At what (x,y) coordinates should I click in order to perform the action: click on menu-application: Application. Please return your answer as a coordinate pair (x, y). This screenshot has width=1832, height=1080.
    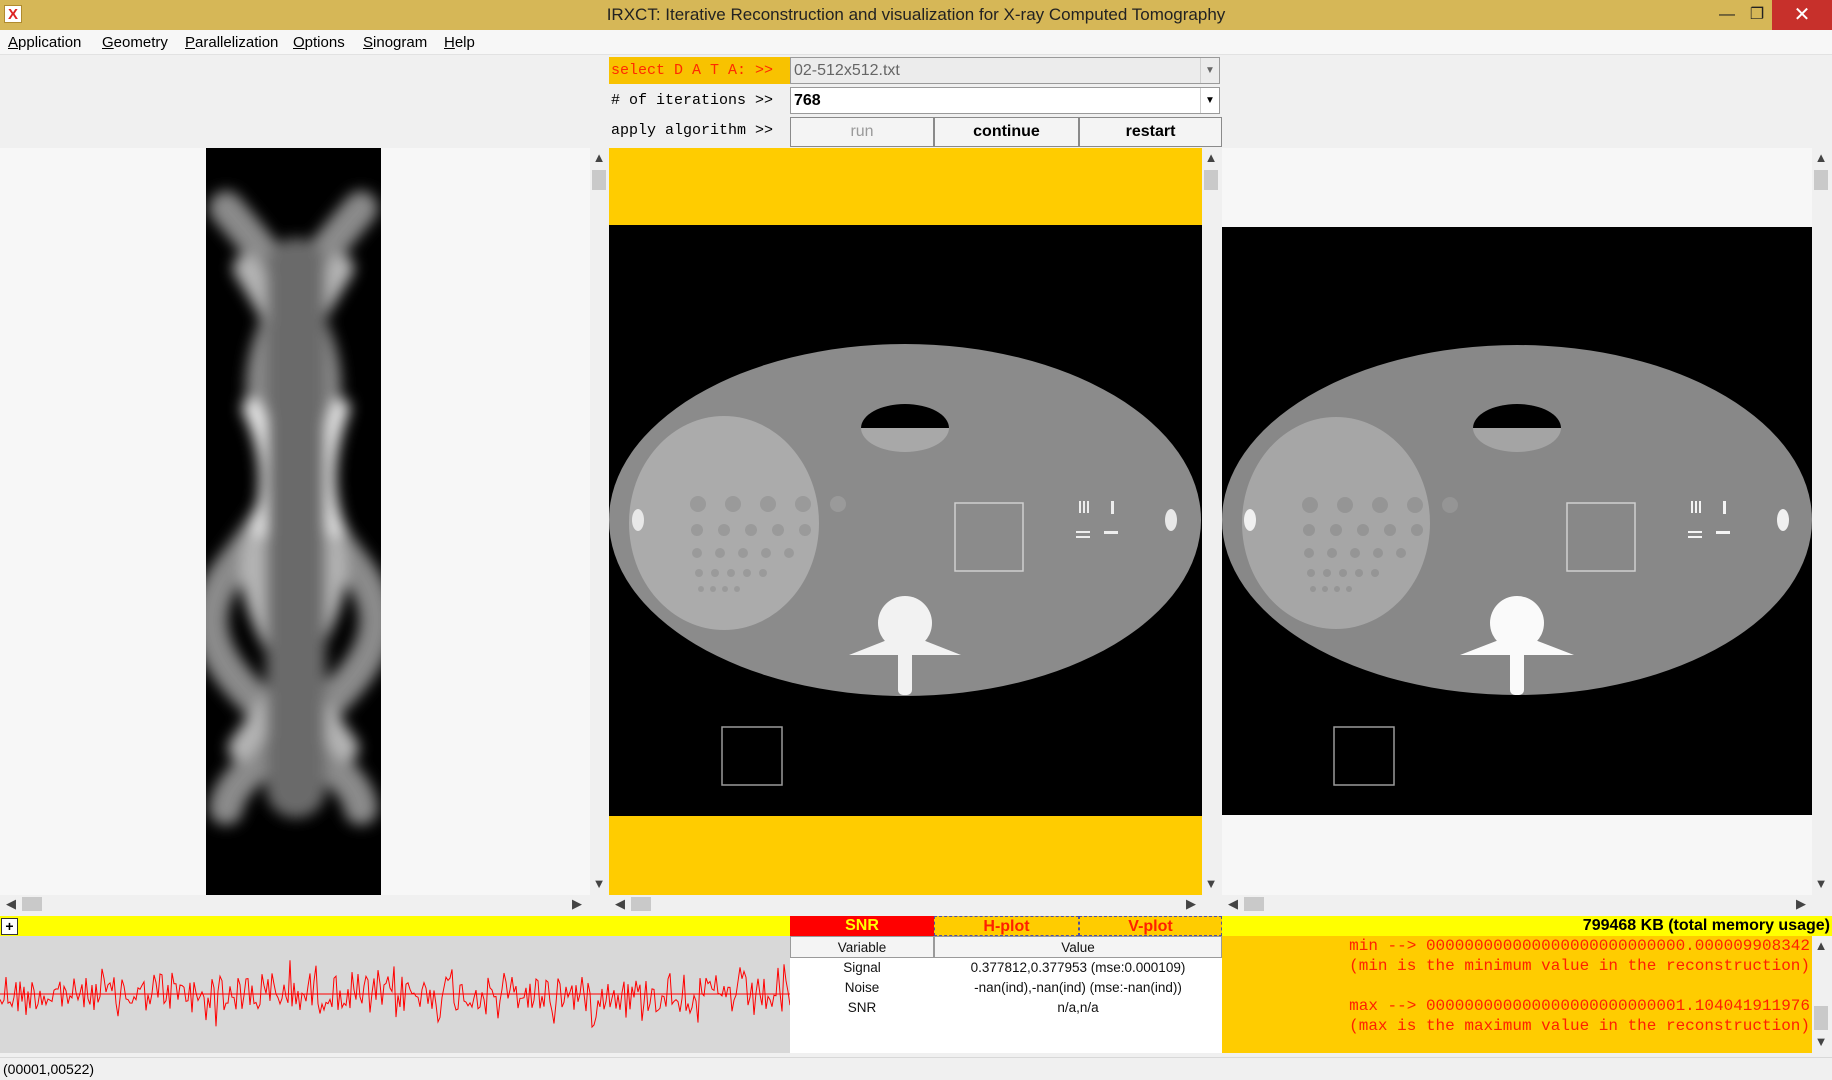
    Looking at the image, I should click on (44, 42).